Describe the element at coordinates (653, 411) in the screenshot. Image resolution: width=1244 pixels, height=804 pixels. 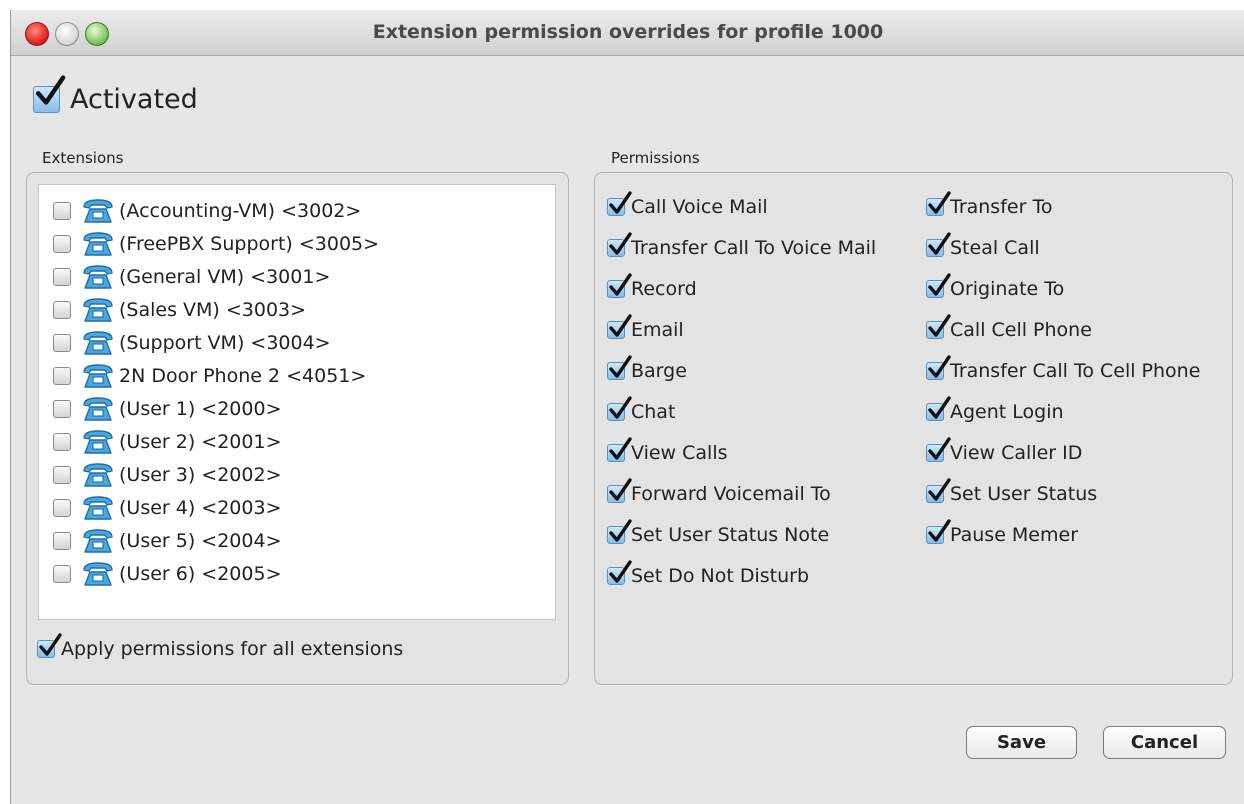
I see `permission-label: Chat` at that location.